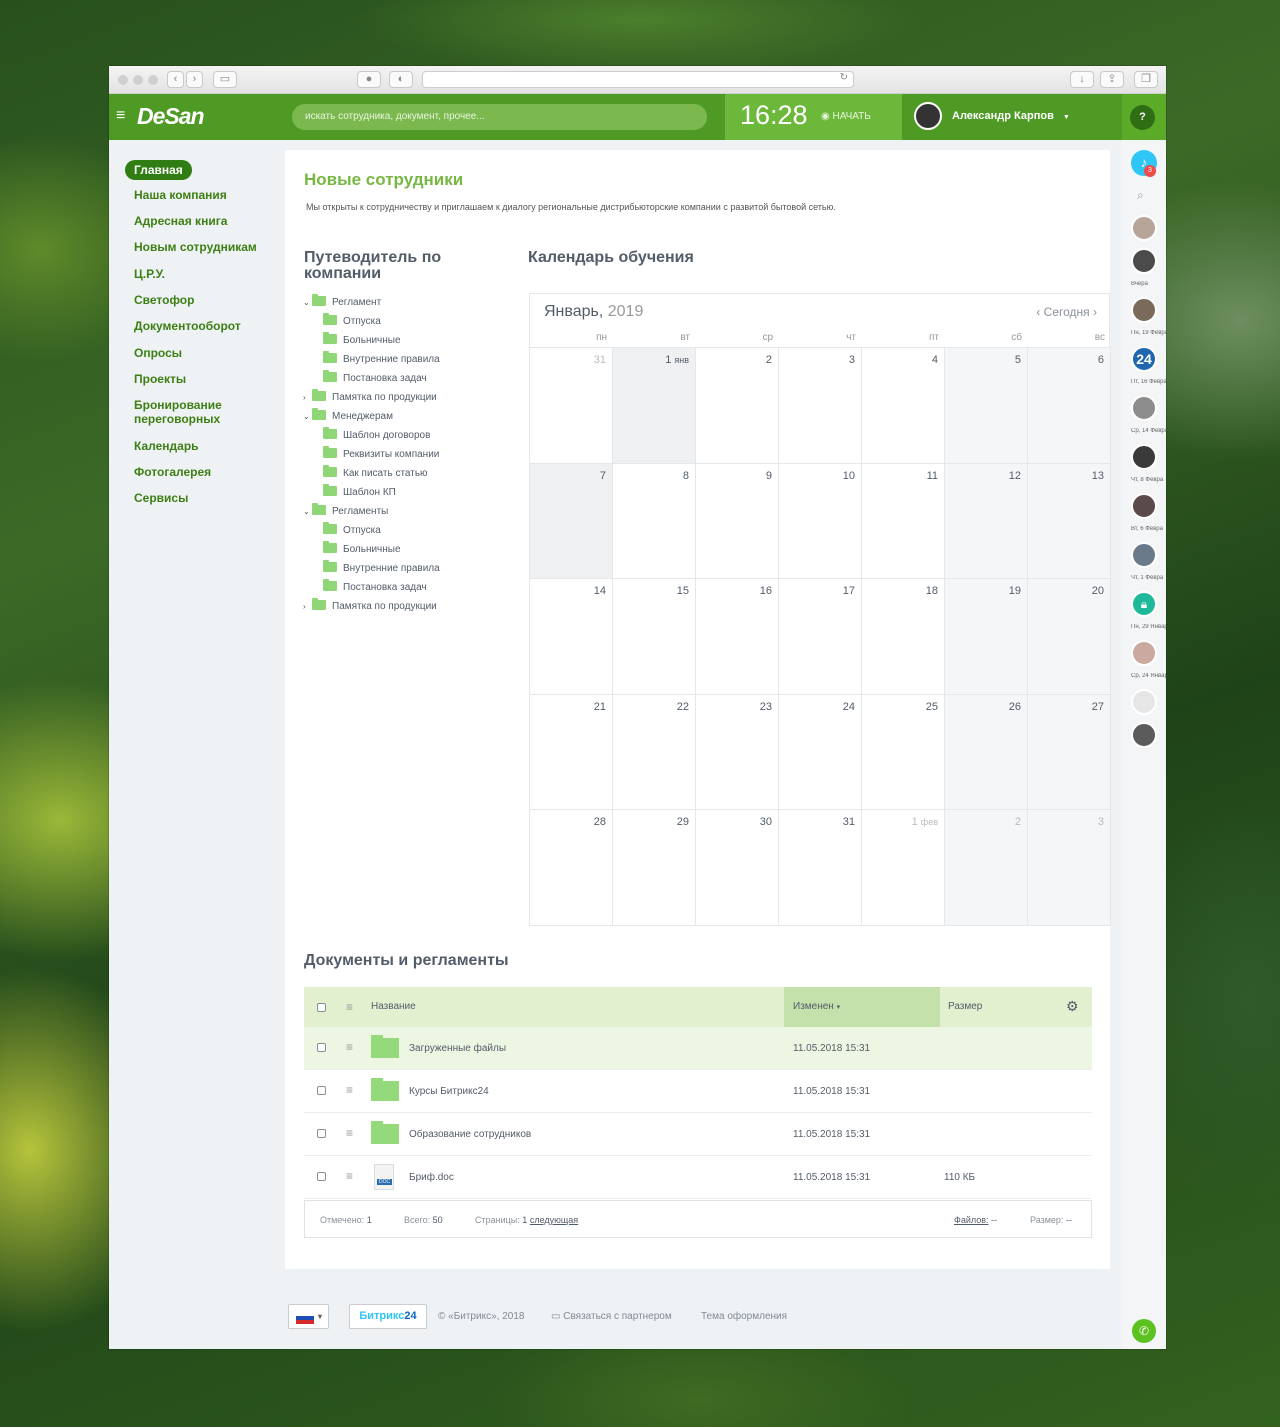  What do you see at coordinates (737, 520) in the screenshot?
I see `calendar-day: 9` at bounding box center [737, 520].